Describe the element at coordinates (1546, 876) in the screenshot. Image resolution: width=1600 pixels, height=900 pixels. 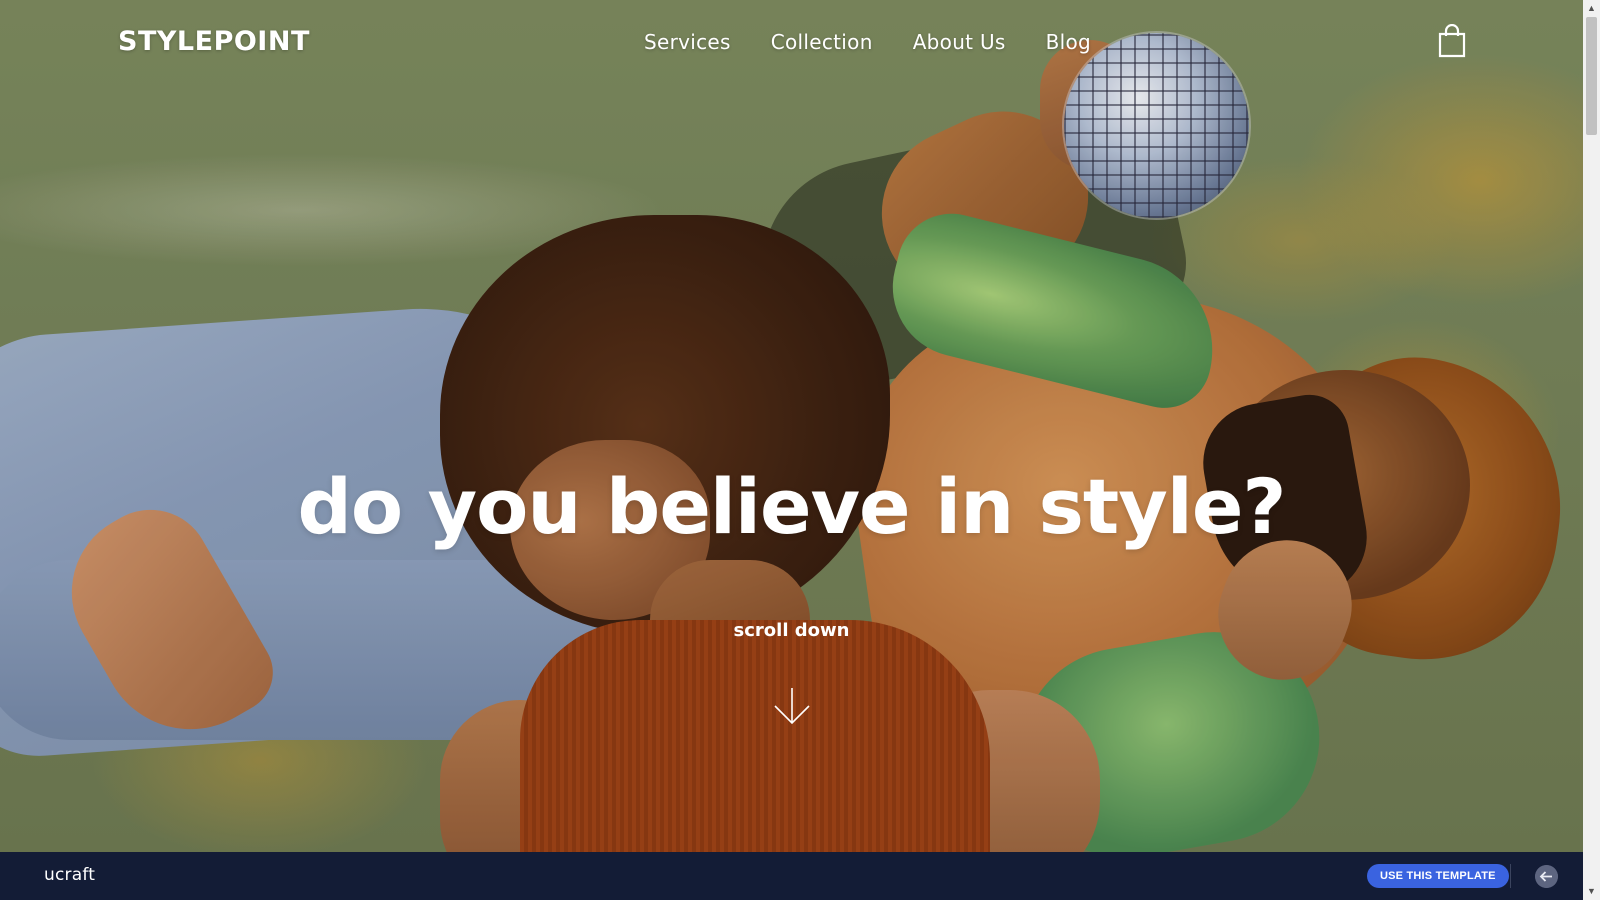
I see `arrow-left-icon` at that location.